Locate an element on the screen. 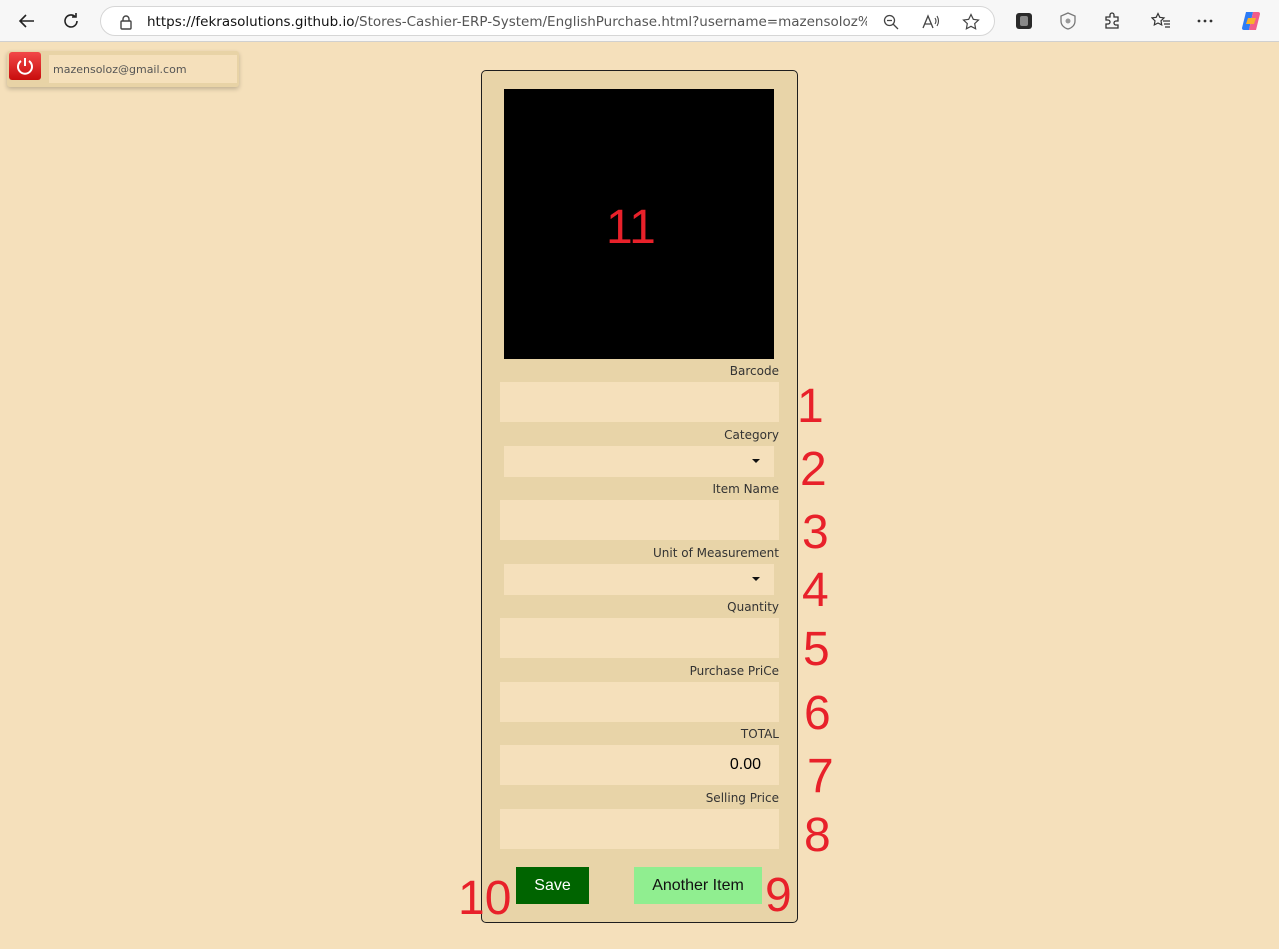 This screenshot has height=949, width=1279. purchase-price-label: Purchase PriCe is located at coordinates (734, 671).